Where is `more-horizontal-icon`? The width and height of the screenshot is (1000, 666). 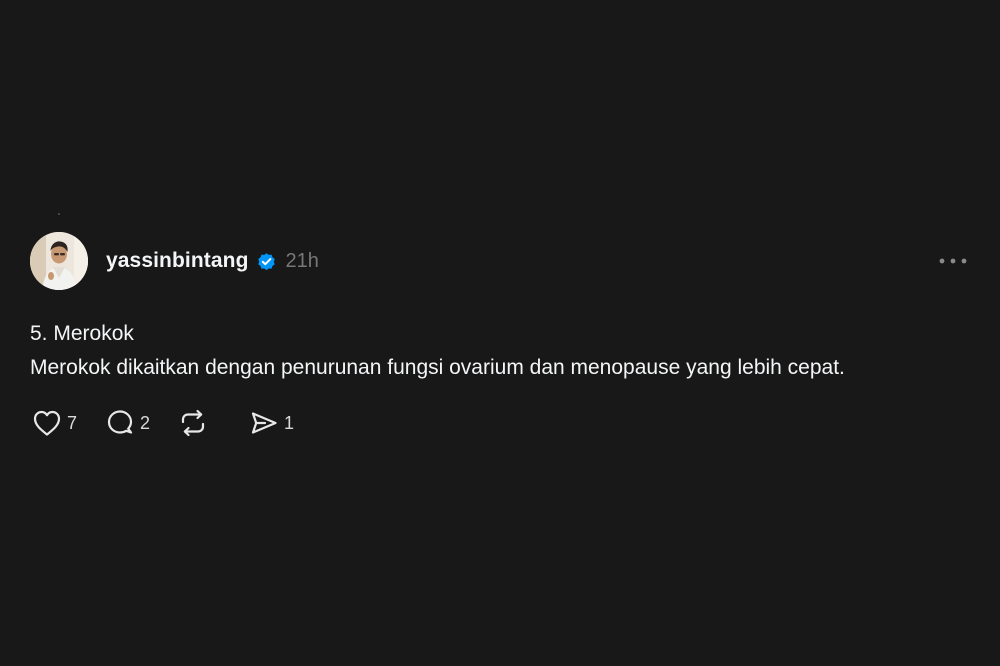 more-horizontal-icon is located at coordinates (953, 261).